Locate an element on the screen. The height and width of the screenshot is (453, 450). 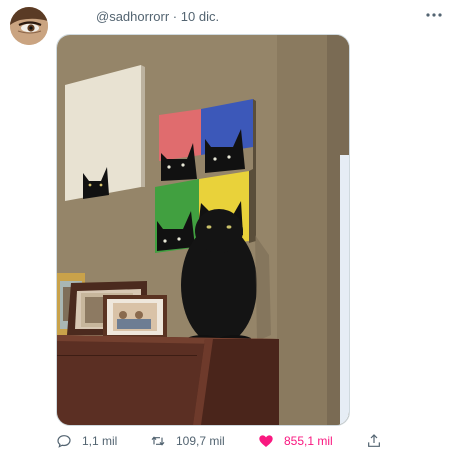
retweet-button: 109,7 mil is located at coordinates (187, 441).